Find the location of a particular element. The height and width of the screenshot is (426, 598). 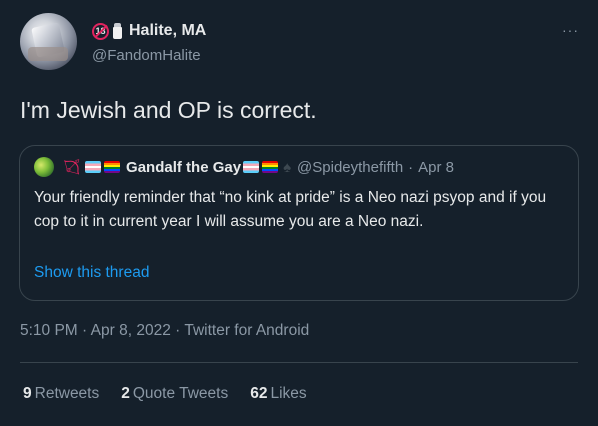

tweet-header: 18 Halite, MA @FandomHalite is located at coordinates (149, 42).